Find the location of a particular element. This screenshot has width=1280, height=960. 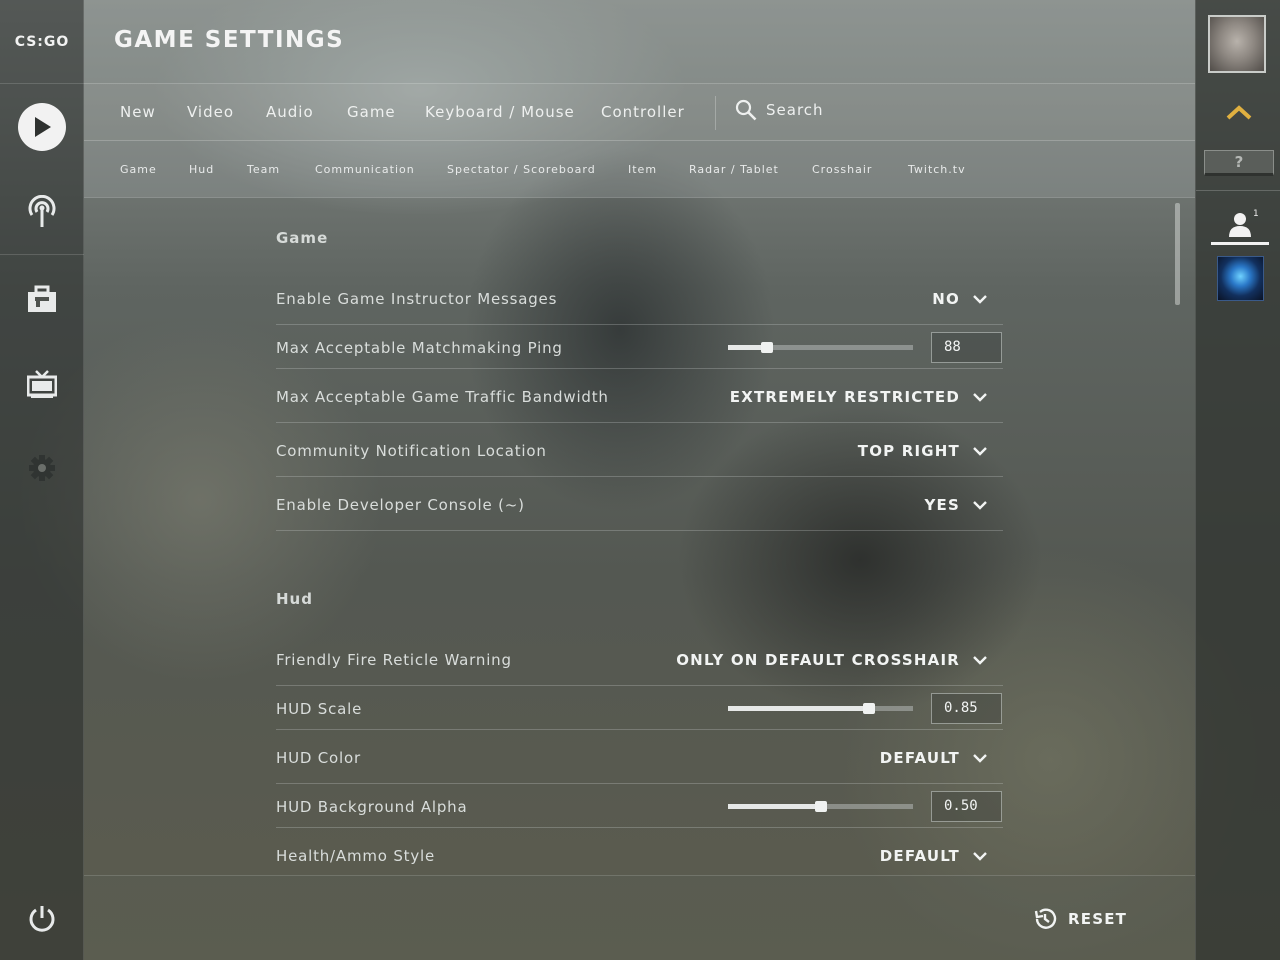

setting-label: Health/Ammo Style is located at coordinates (356, 856).